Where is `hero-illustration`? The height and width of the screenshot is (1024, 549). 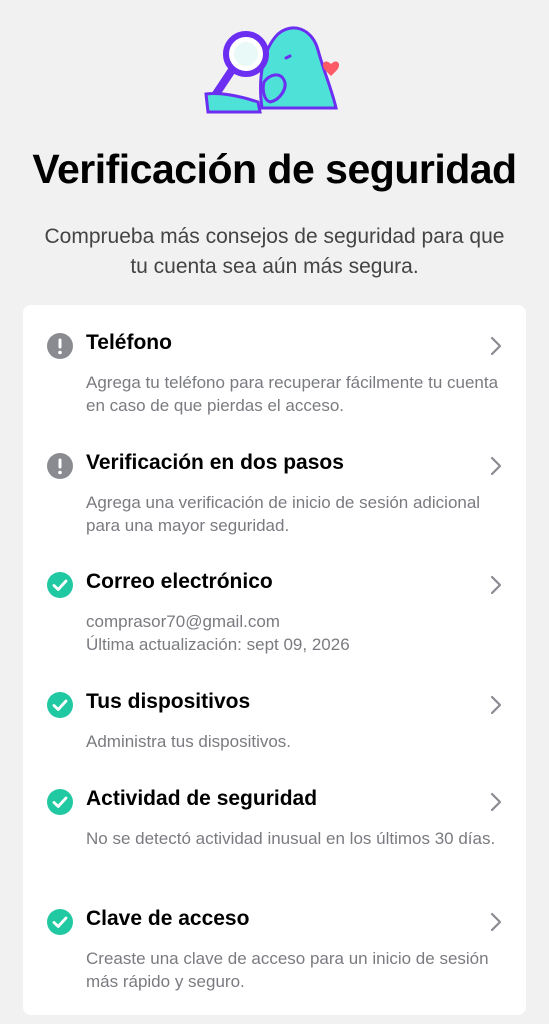
hero-illustration is located at coordinates (274, 60).